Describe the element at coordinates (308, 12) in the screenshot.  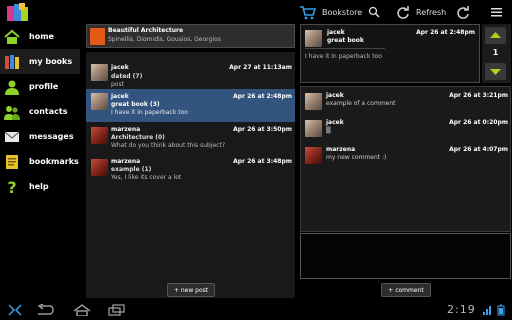
I see `cart-icon` at that location.